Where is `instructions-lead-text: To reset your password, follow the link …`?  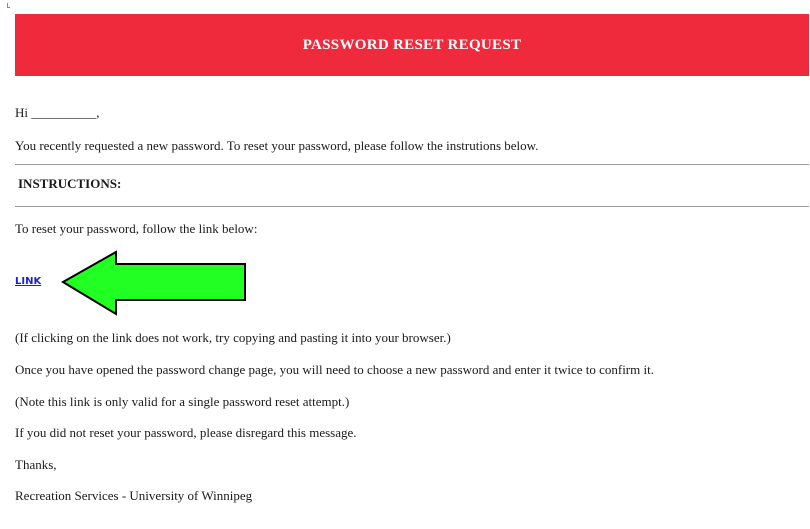
instructions-lead-text: To reset your password, follow the link … is located at coordinates (136, 228).